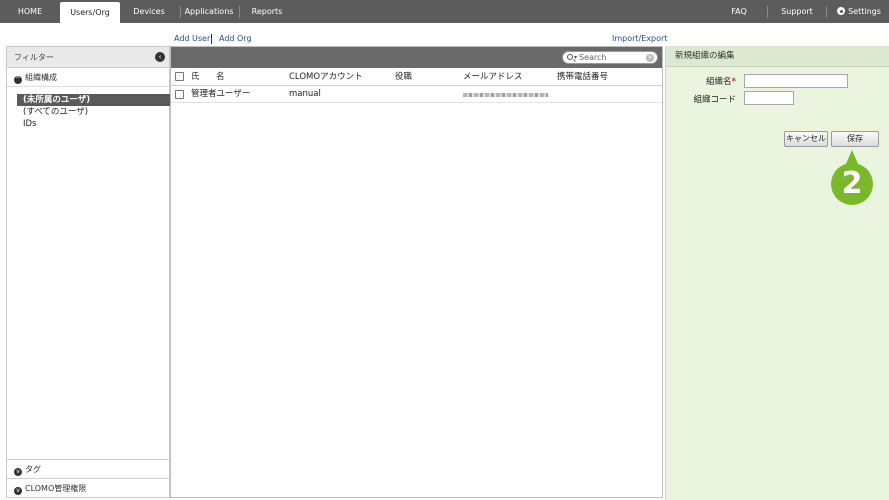  Describe the element at coordinates (88, 77) in the screenshot. I see `org-structure-section: ^ 組織構成` at that location.